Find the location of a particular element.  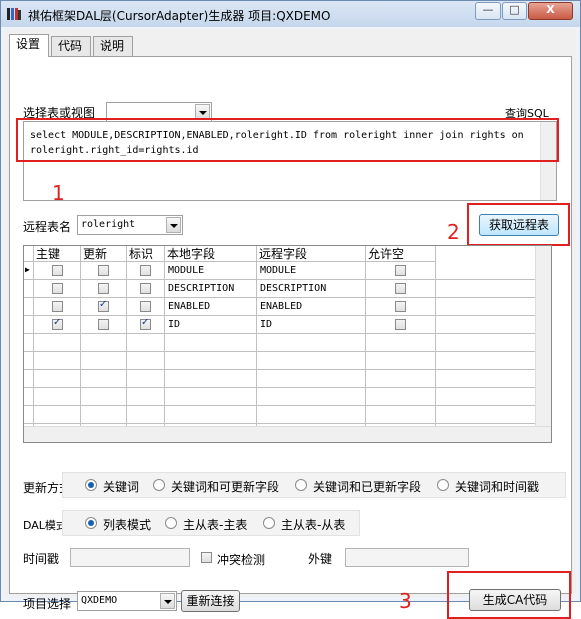

timestamp-input is located at coordinates (130, 557).